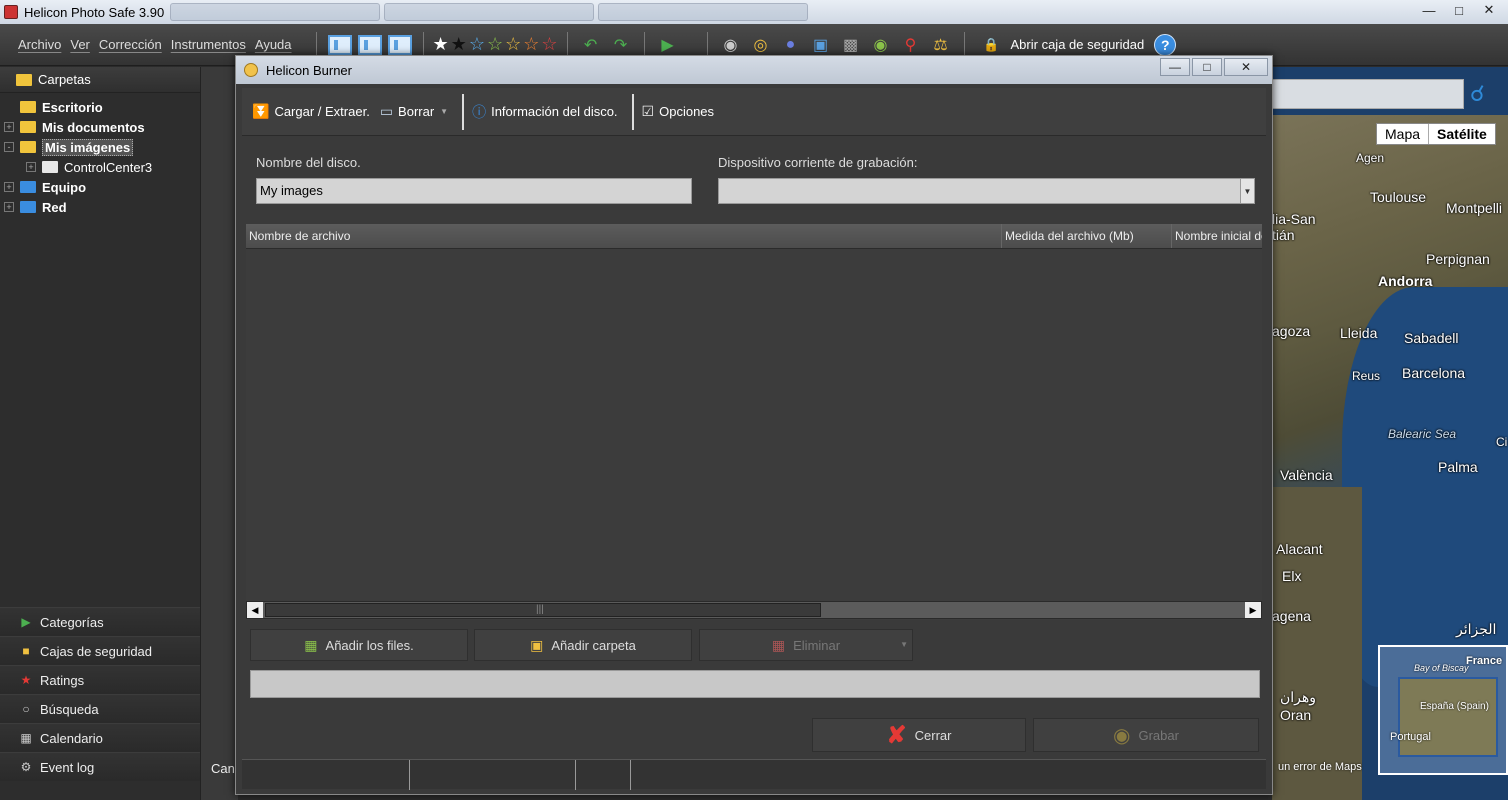  I want to click on tray-icon: ⏬, so click(261, 111).